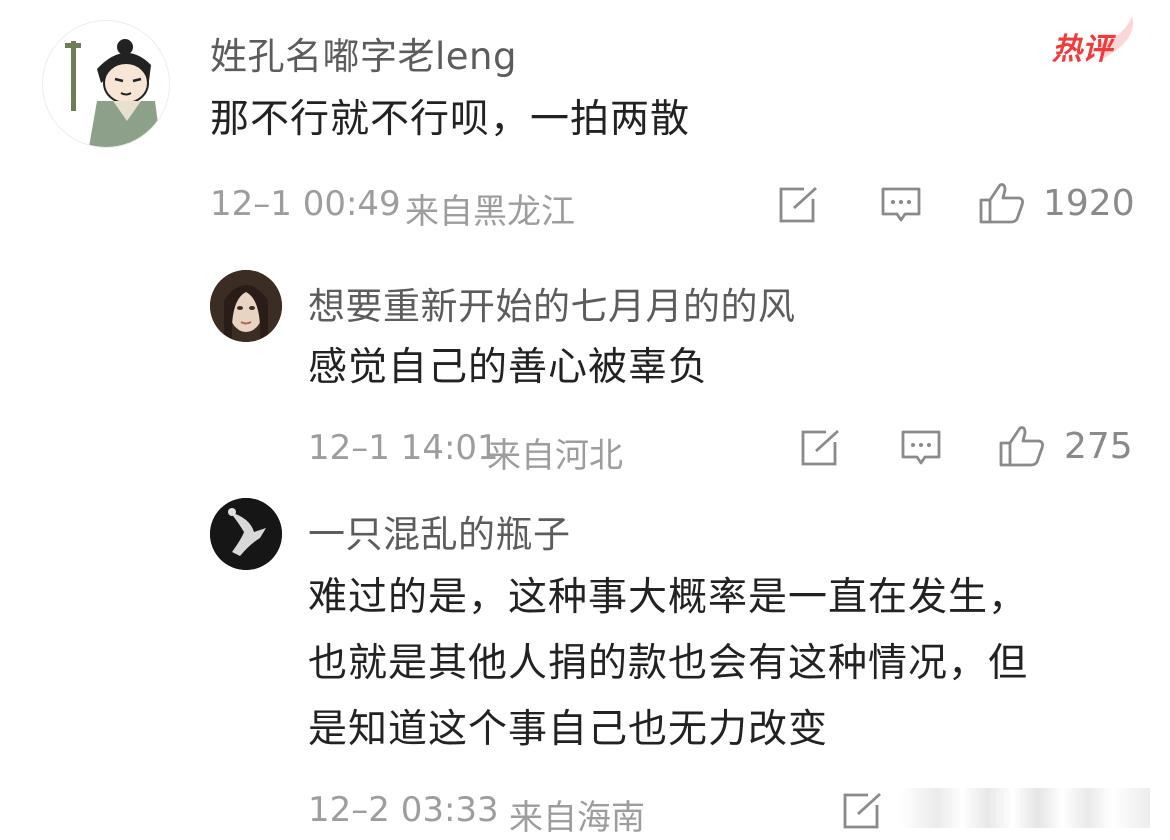 The width and height of the screenshot is (1170, 840). I want to click on comment-location: 来自黑龙江, so click(490, 212).